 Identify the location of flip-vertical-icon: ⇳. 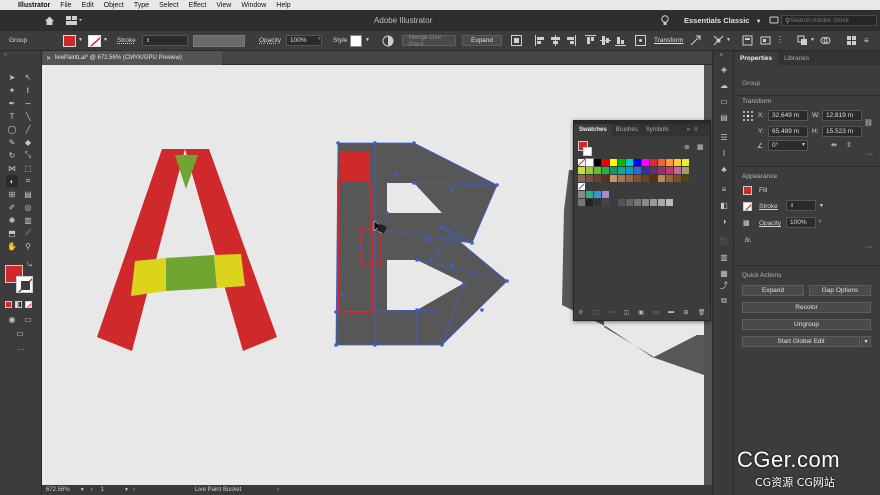
(849, 145).